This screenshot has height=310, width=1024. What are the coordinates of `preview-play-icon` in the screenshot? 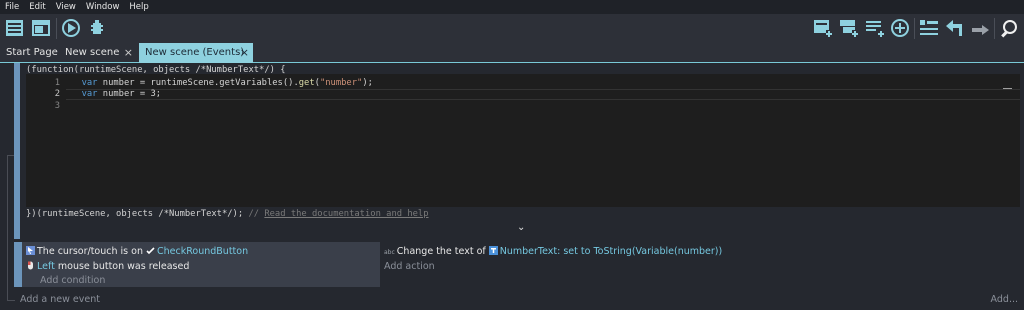 It's located at (71, 28).